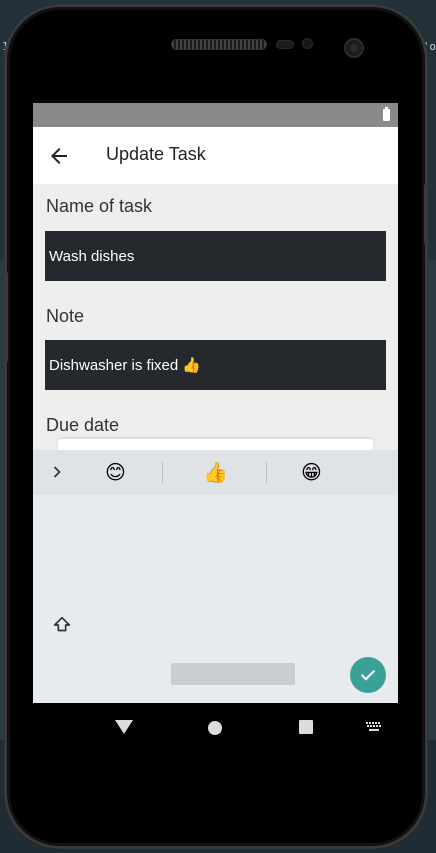  What do you see at coordinates (6, 317) in the screenshot?
I see `volume-button` at bounding box center [6, 317].